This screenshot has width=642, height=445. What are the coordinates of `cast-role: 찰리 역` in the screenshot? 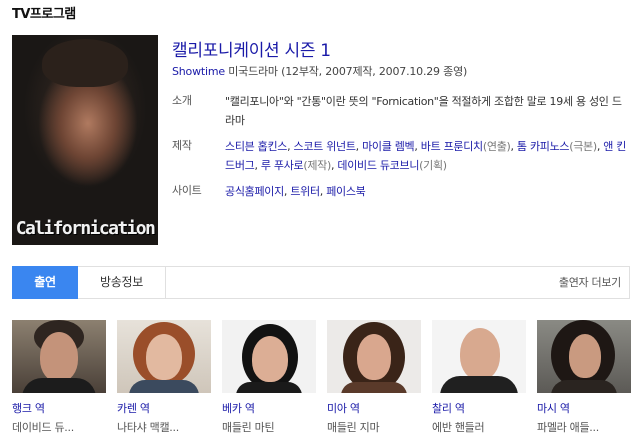 It's located at (448, 408).